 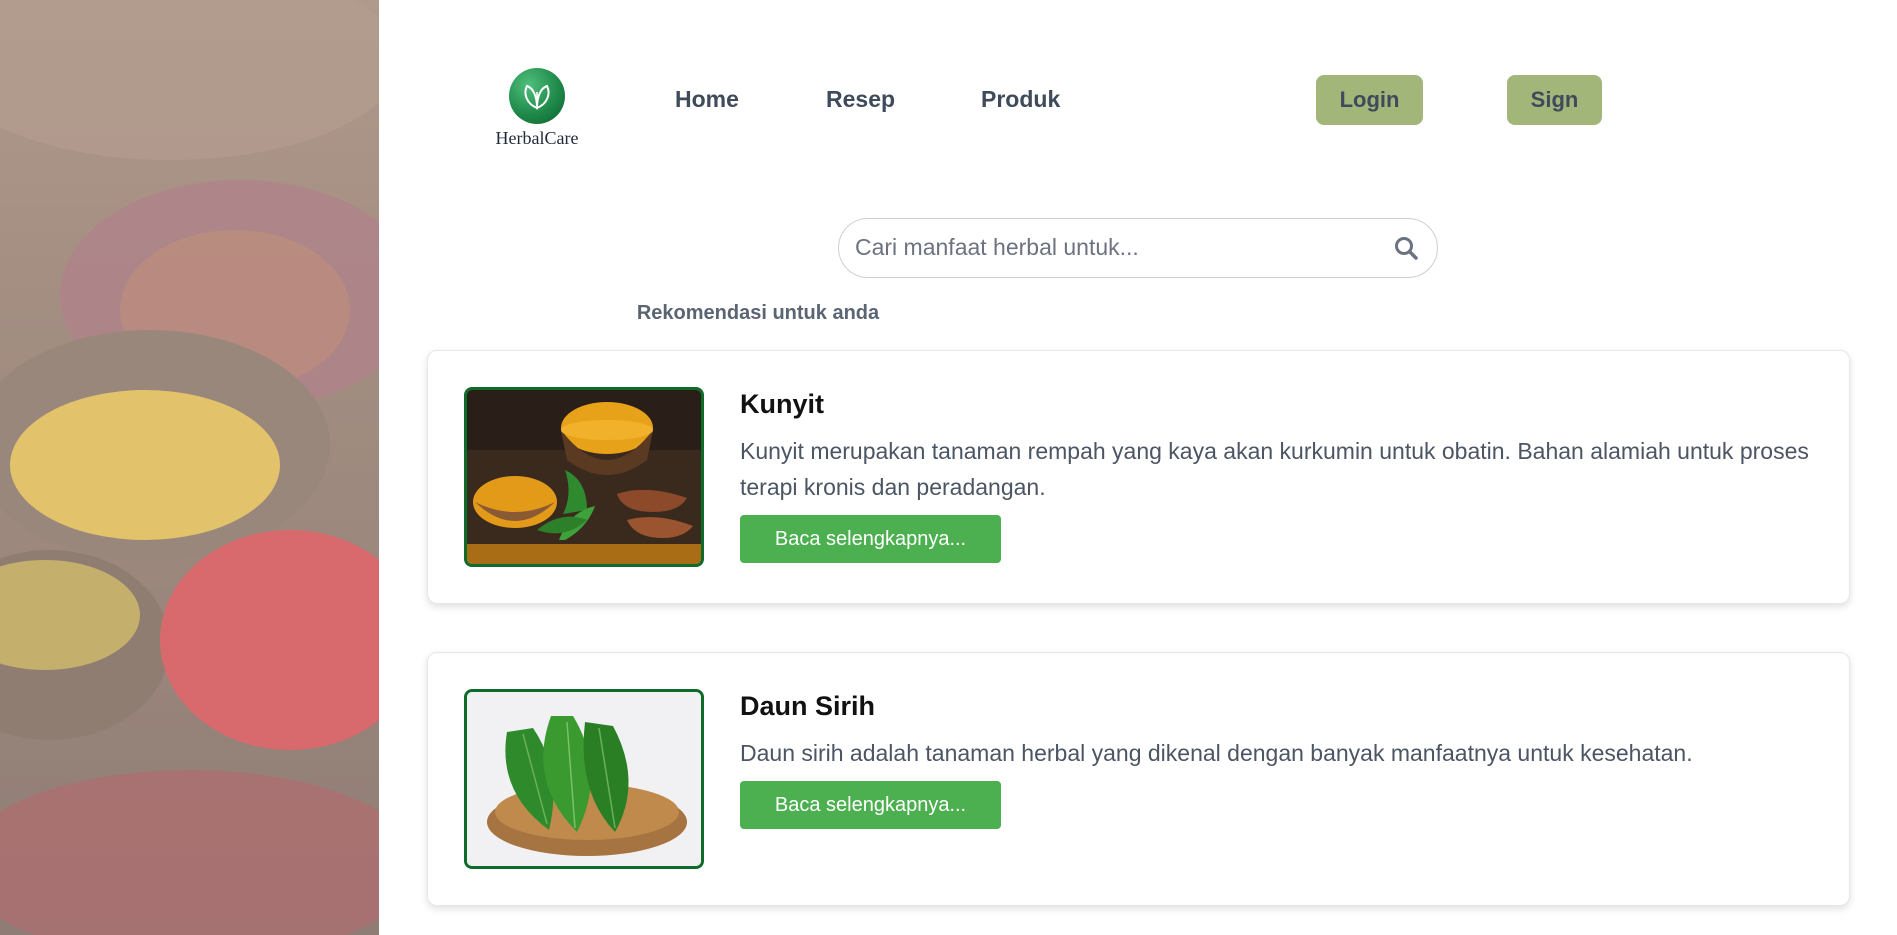 What do you see at coordinates (537, 96) in the screenshot?
I see `leaf-icon` at bounding box center [537, 96].